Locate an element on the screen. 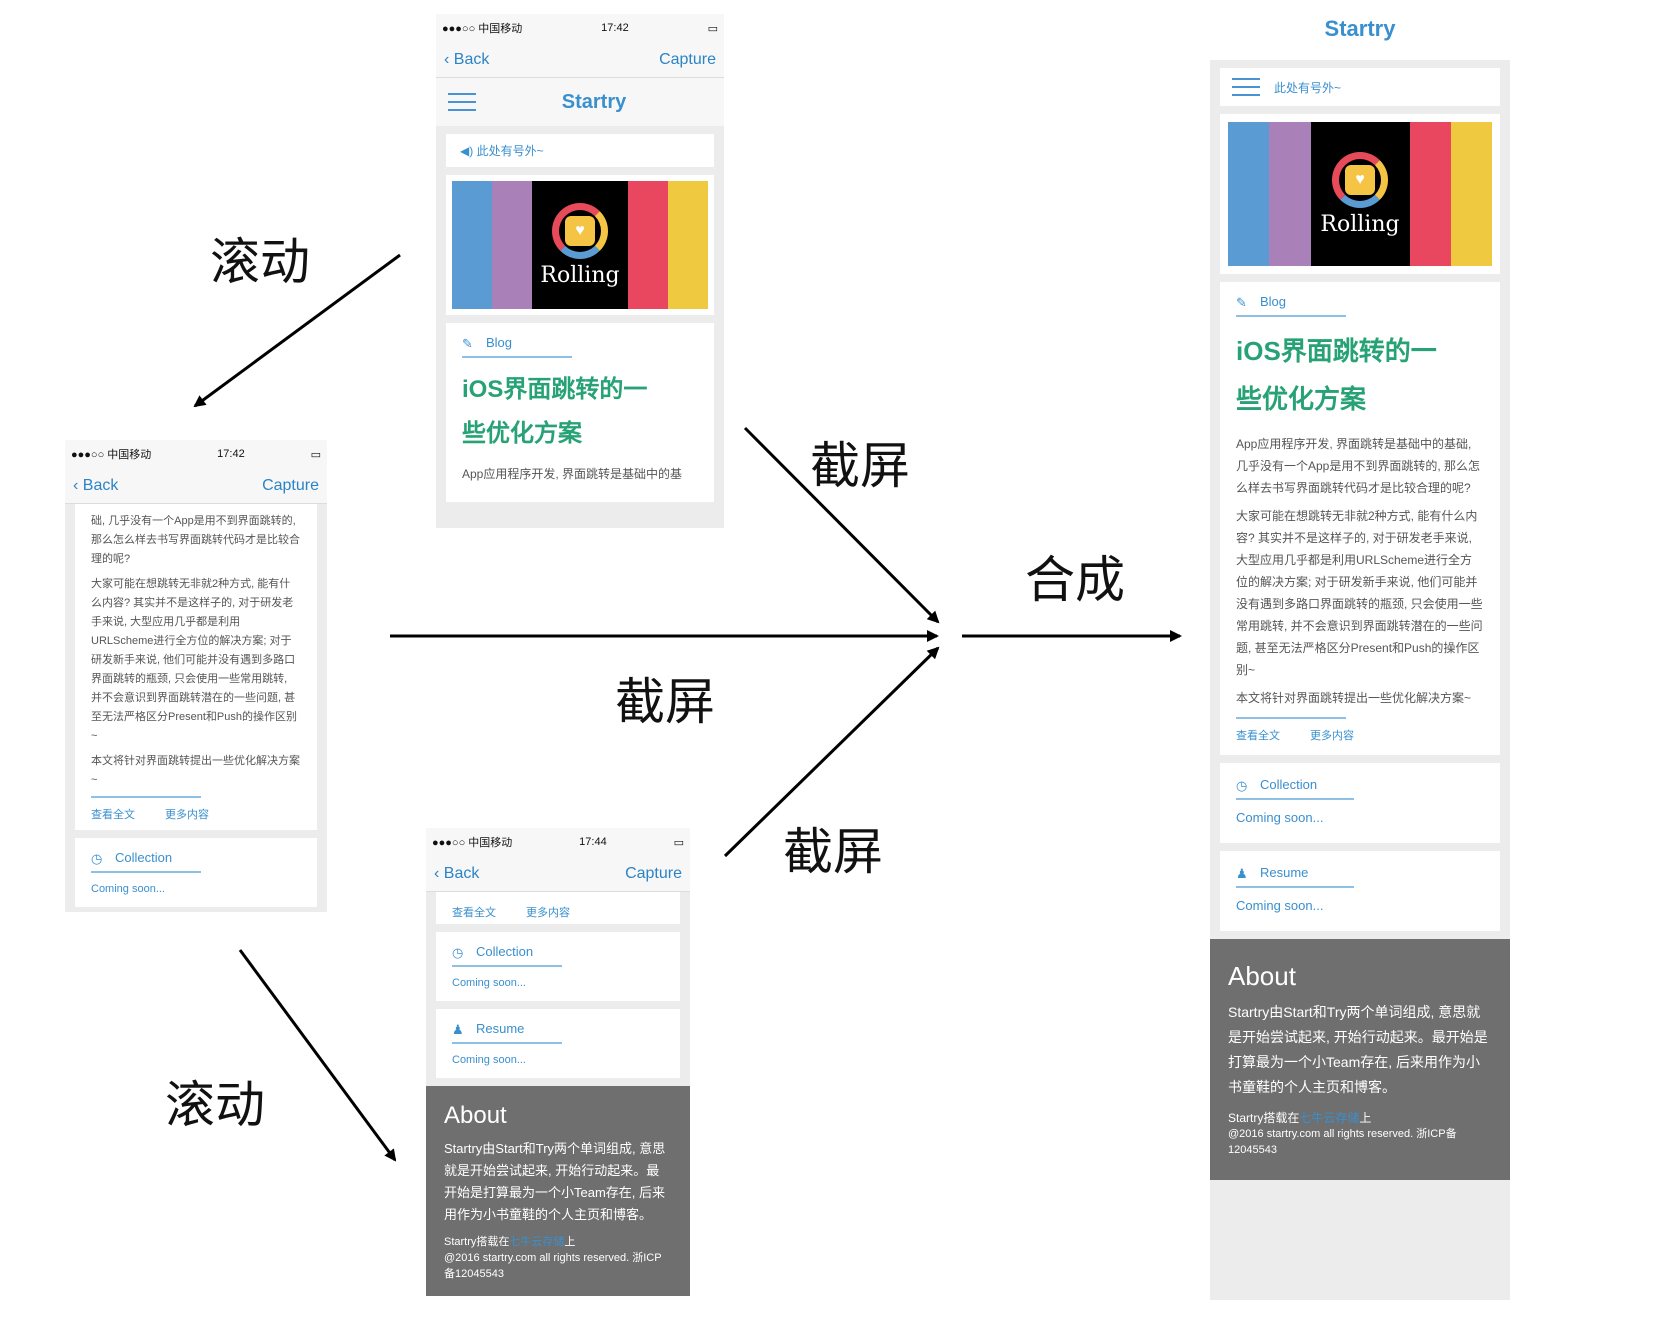 Image resolution: width=1656 pixels, height=1328 pixels. blog-links: 查看全文 更多内容 is located at coordinates (150, 809).